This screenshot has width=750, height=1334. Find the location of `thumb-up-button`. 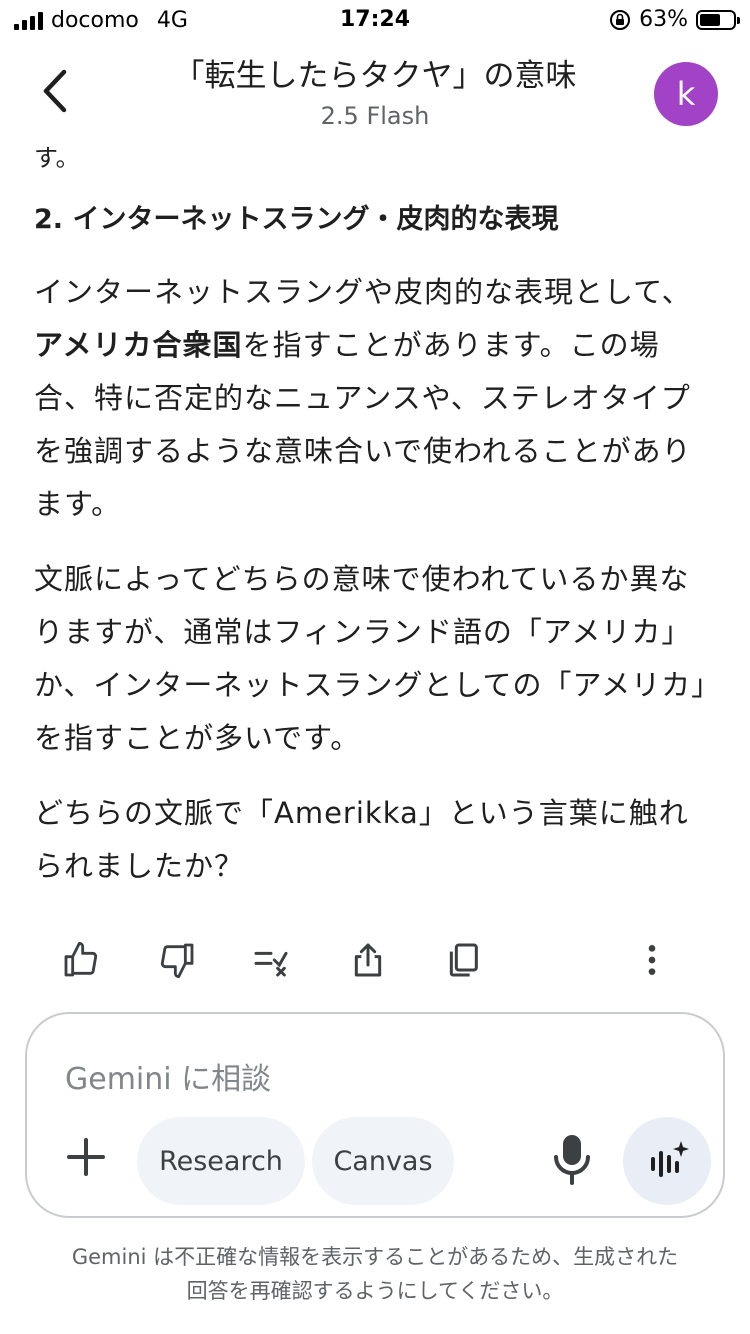

thumb-up-button is located at coordinates (81, 960).